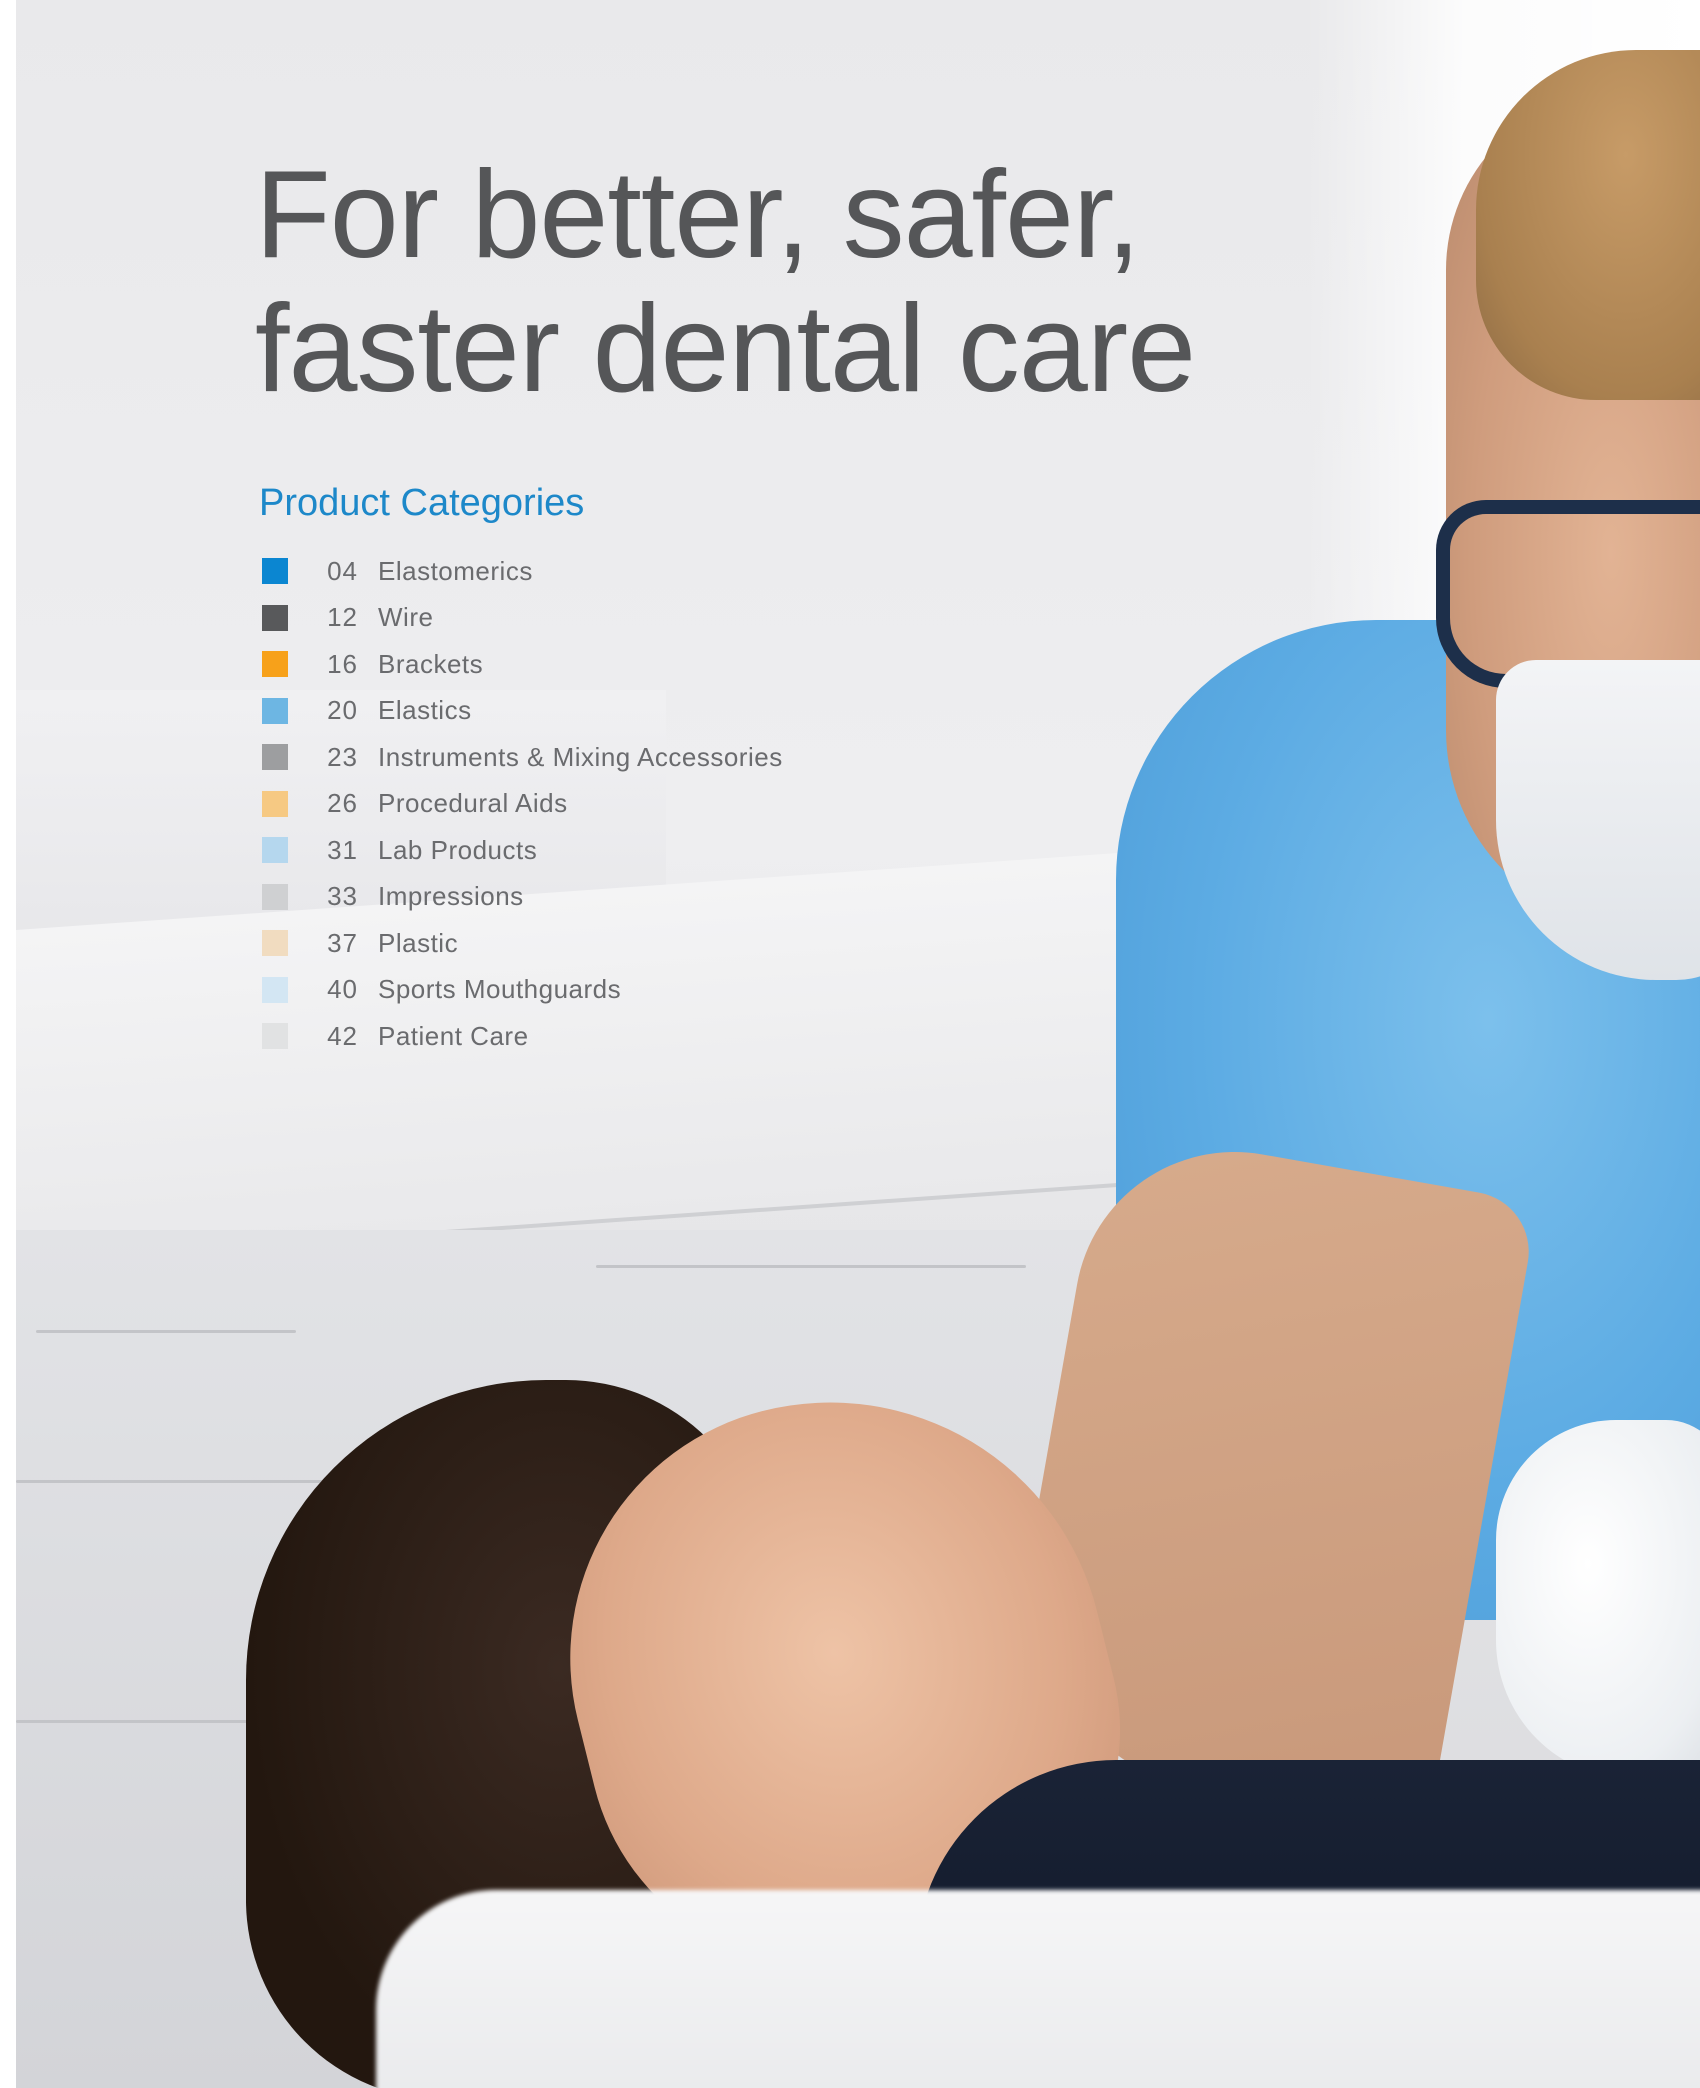  I want to click on category-page-number: 33, so click(342, 896).